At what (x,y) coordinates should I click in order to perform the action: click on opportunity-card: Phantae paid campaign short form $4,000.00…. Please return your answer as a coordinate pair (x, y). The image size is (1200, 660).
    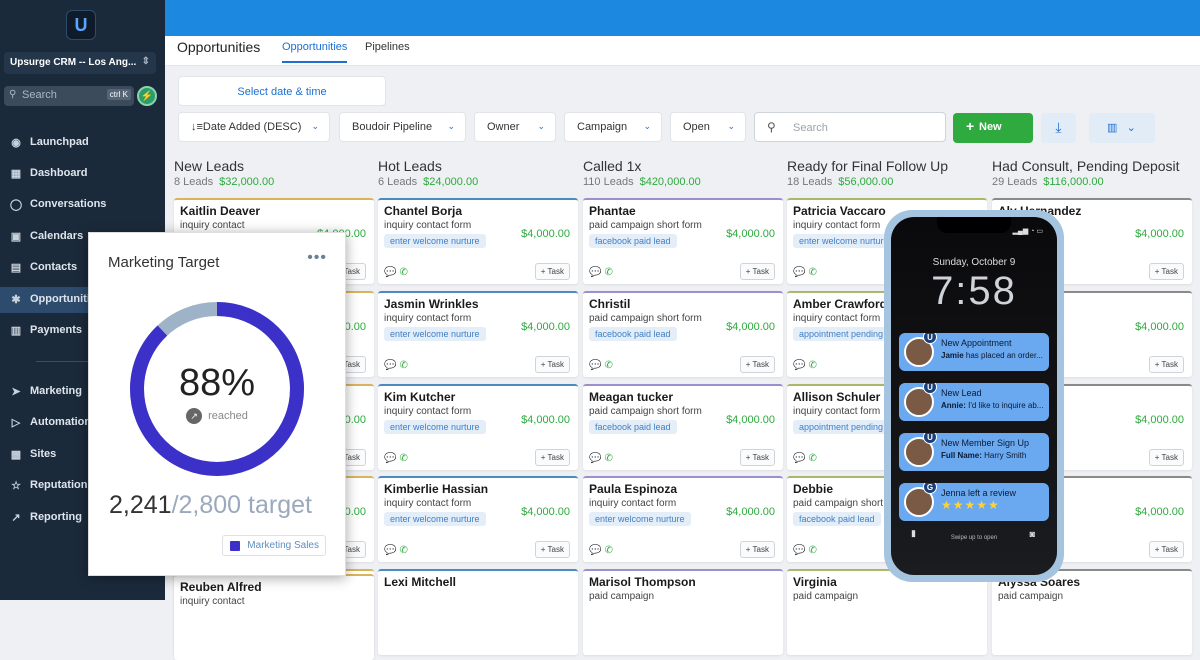
    Looking at the image, I should click on (683, 241).